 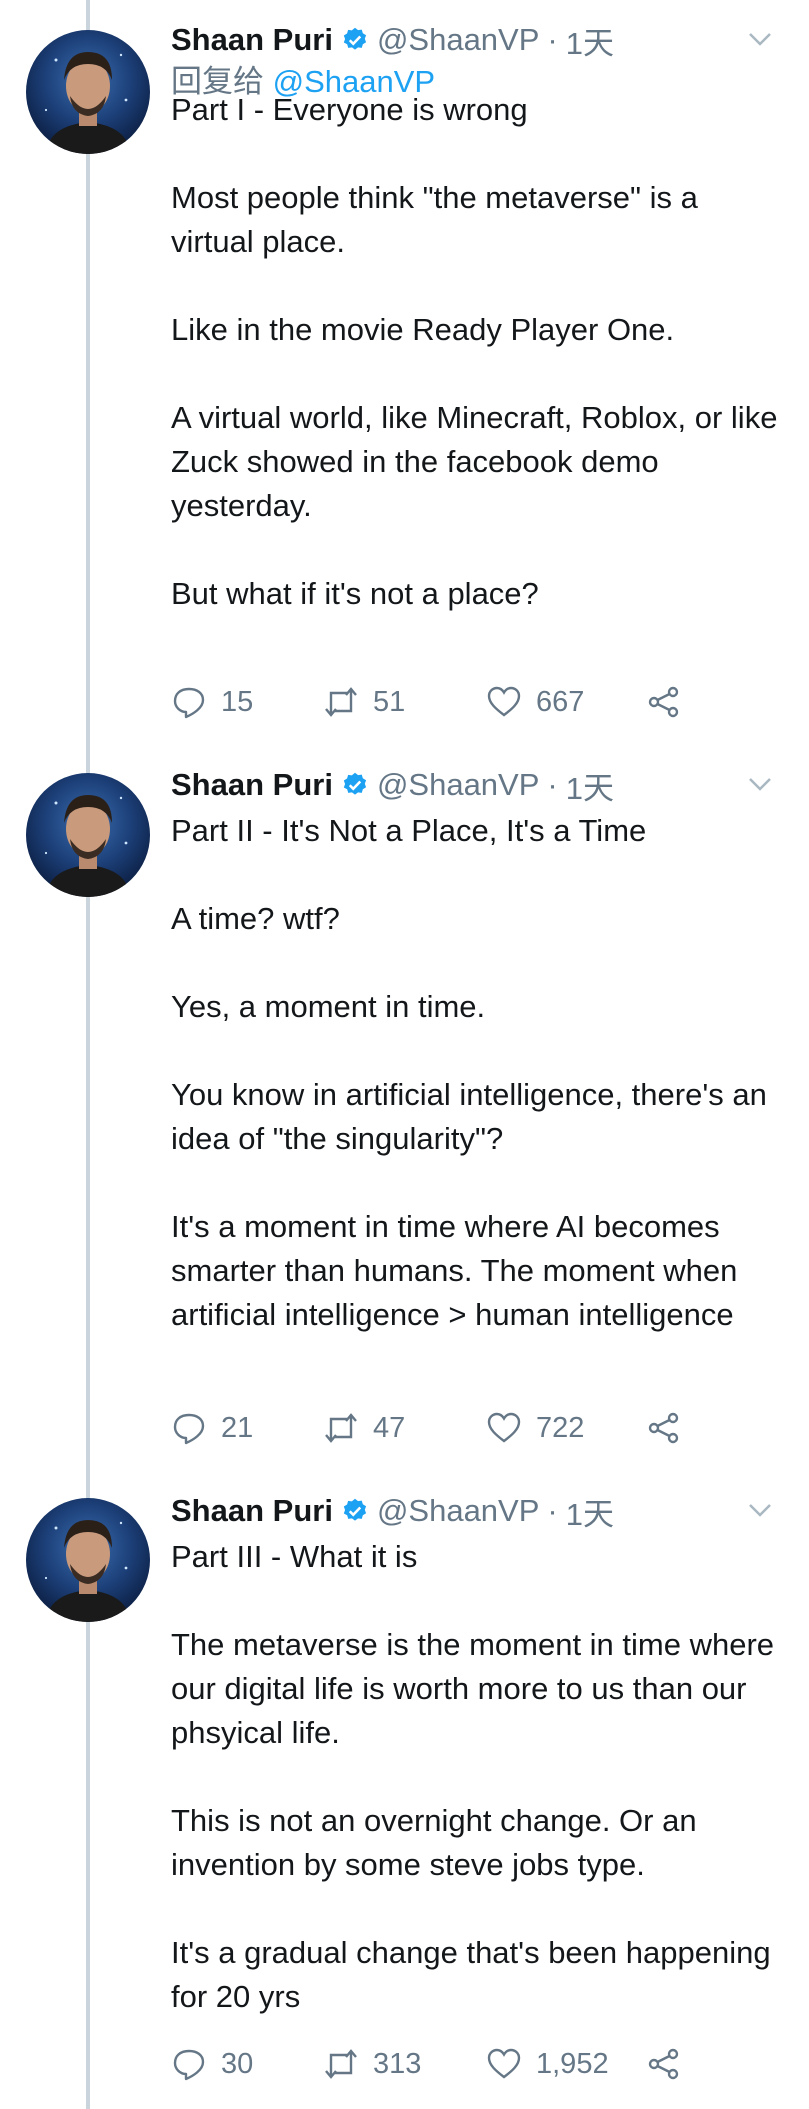 What do you see at coordinates (255, 918) in the screenshot?
I see `tweet-paragraph: A time? wtf?` at bounding box center [255, 918].